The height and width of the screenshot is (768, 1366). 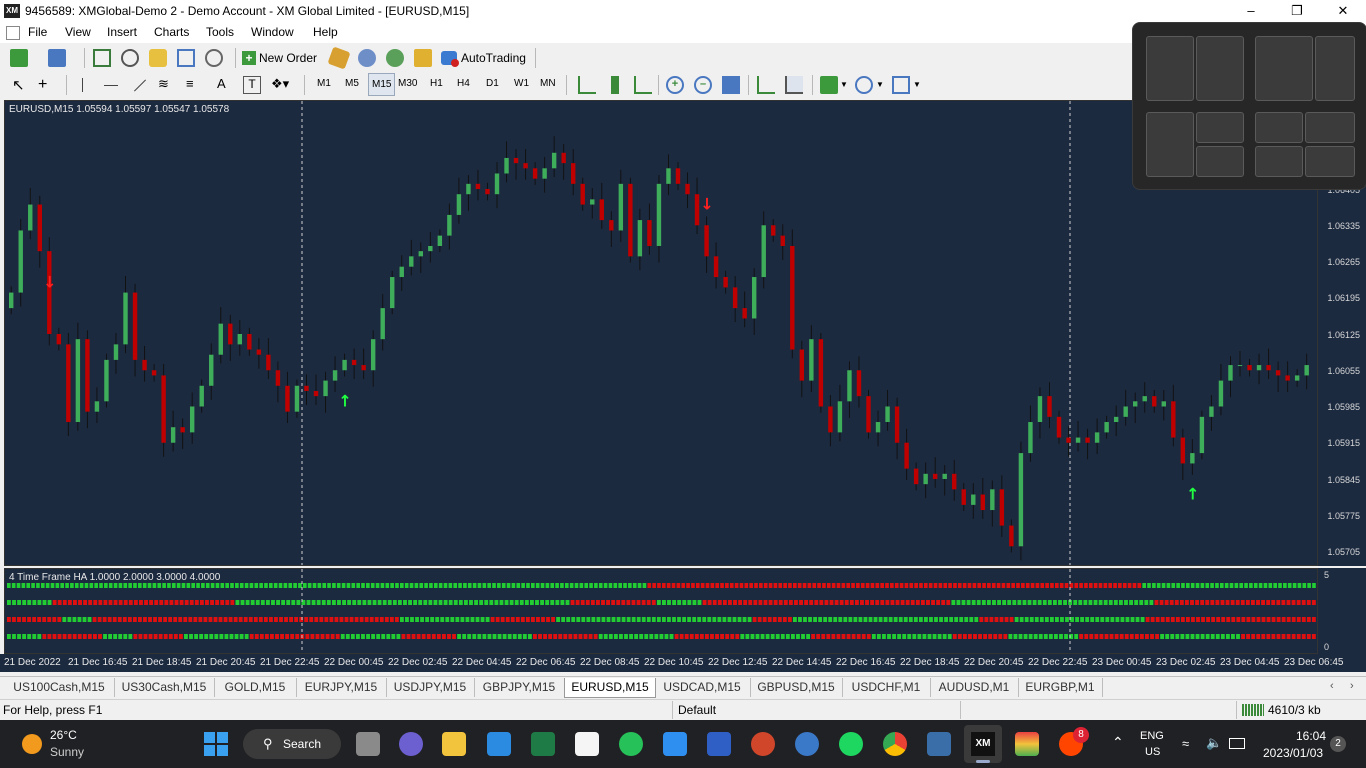 What do you see at coordinates (368, 744) in the screenshot?
I see `taskview-icon` at bounding box center [368, 744].